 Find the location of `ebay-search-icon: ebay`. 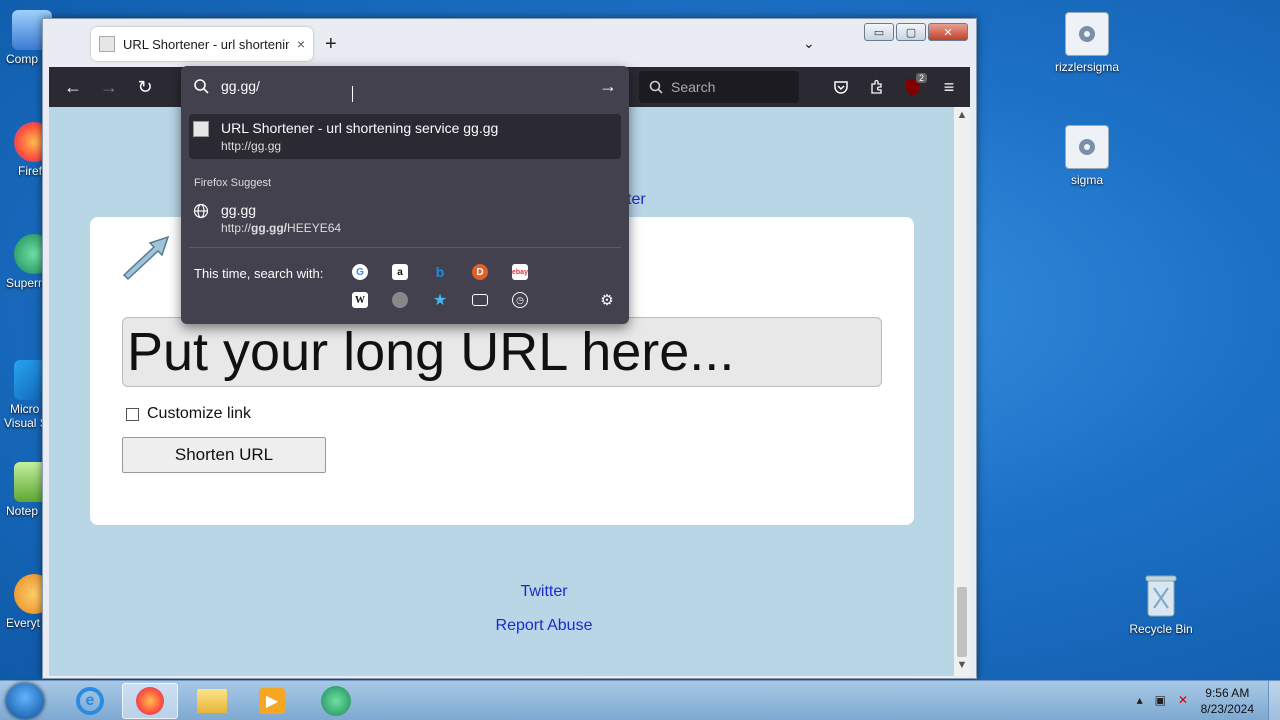

ebay-search-icon: ebay is located at coordinates (520, 272).